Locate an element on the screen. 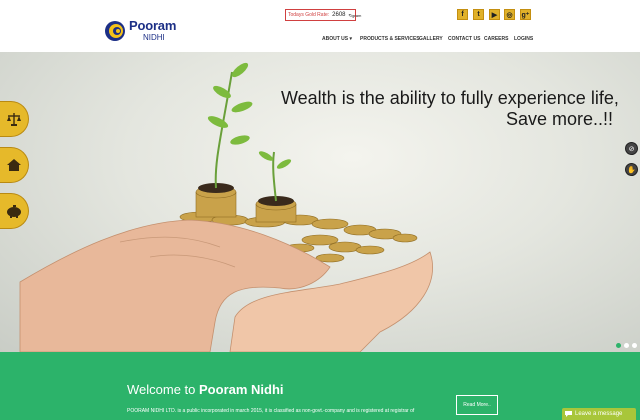  facebook-icon: f is located at coordinates (462, 14).